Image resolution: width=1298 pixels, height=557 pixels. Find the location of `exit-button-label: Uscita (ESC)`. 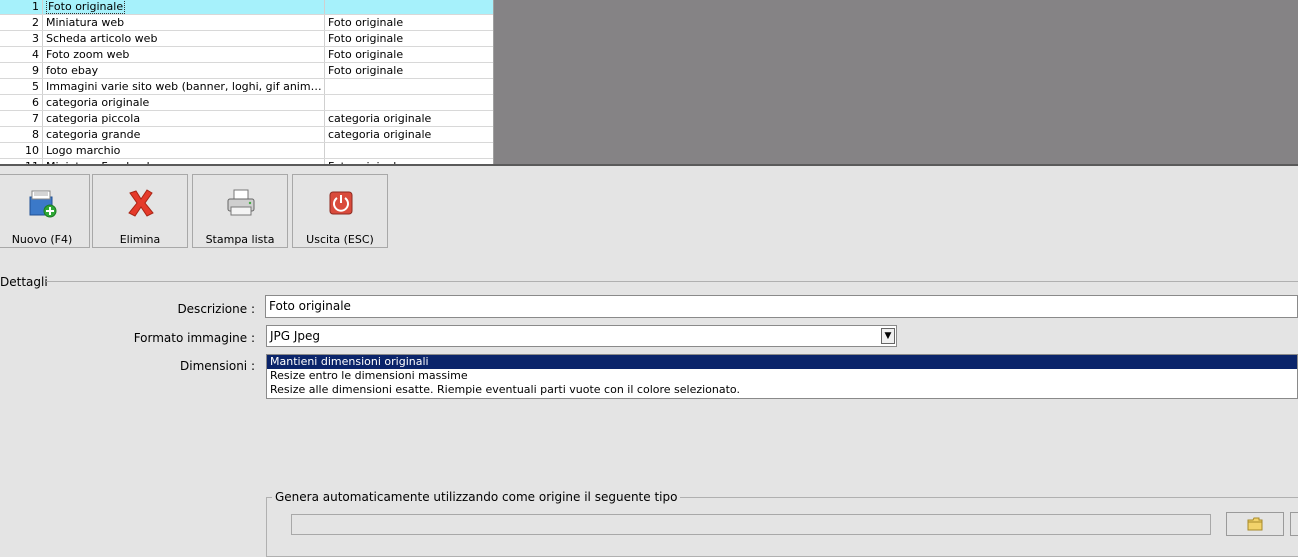

exit-button-label: Uscita (ESC) is located at coordinates (340, 239).